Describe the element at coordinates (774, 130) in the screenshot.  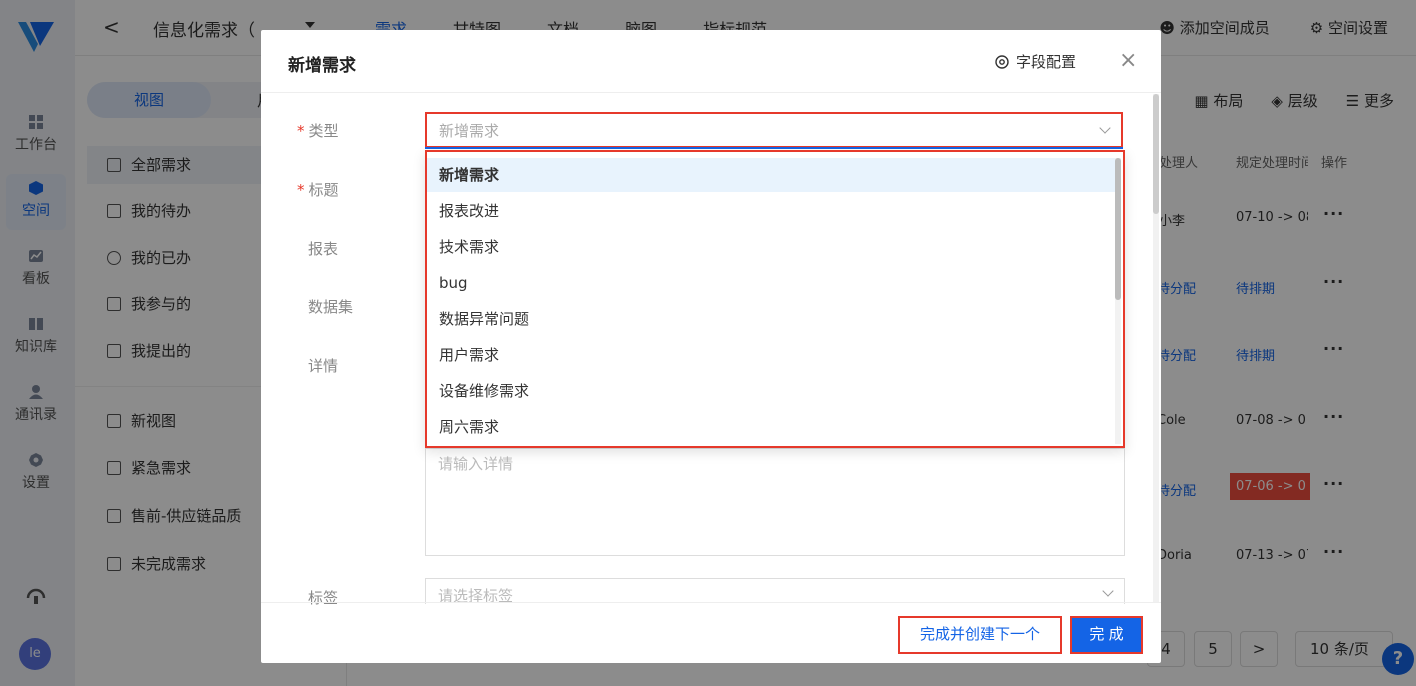
I see `type-select: 新增需求` at that location.